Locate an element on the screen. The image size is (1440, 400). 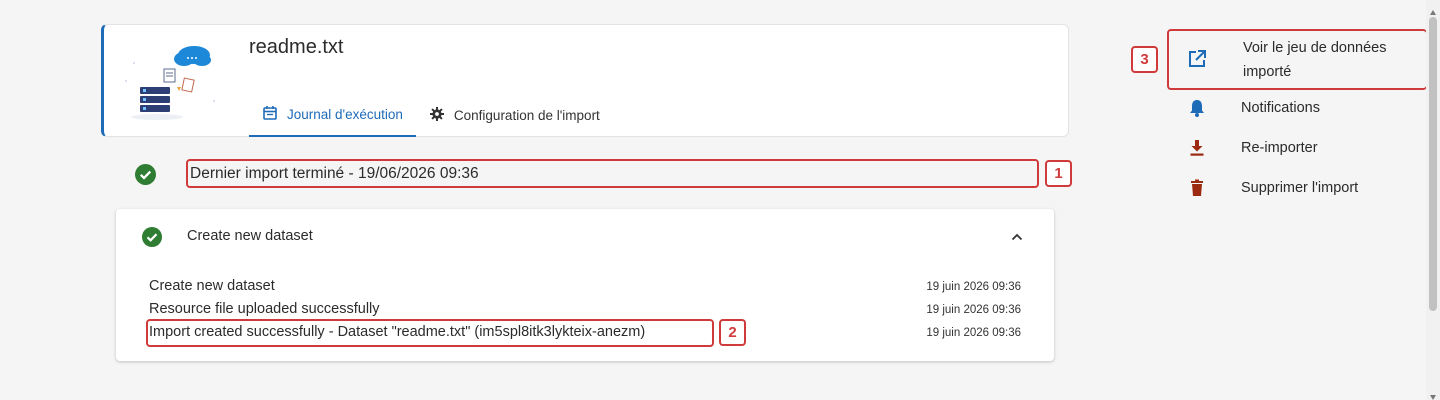
tab-label: Journal d'exécution is located at coordinates (345, 114).